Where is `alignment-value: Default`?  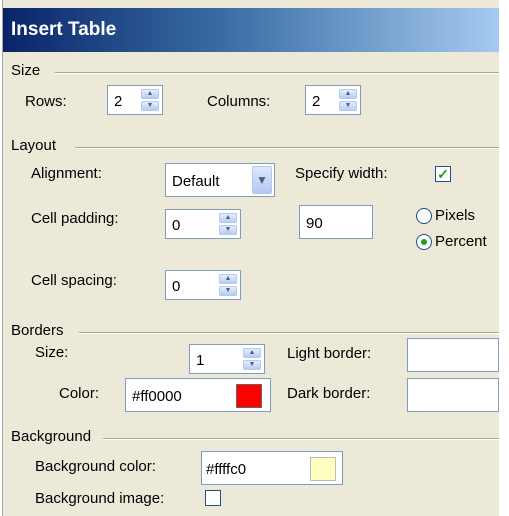 alignment-value: Default is located at coordinates (196, 181).